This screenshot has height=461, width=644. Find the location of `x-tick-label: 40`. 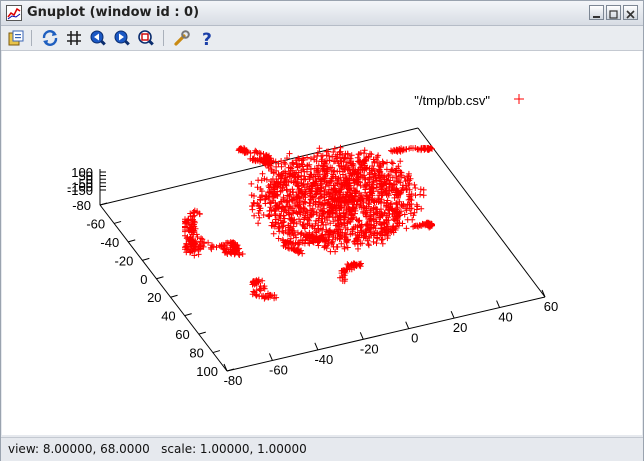

x-tick-label: 40 is located at coordinates (505, 317).